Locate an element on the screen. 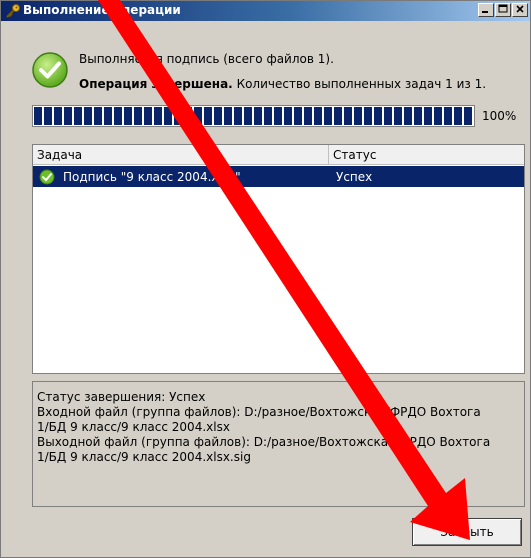  details-line: 1/БД 9 класс/9 класс 2004.xlsx.sig is located at coordinates (144, 457).